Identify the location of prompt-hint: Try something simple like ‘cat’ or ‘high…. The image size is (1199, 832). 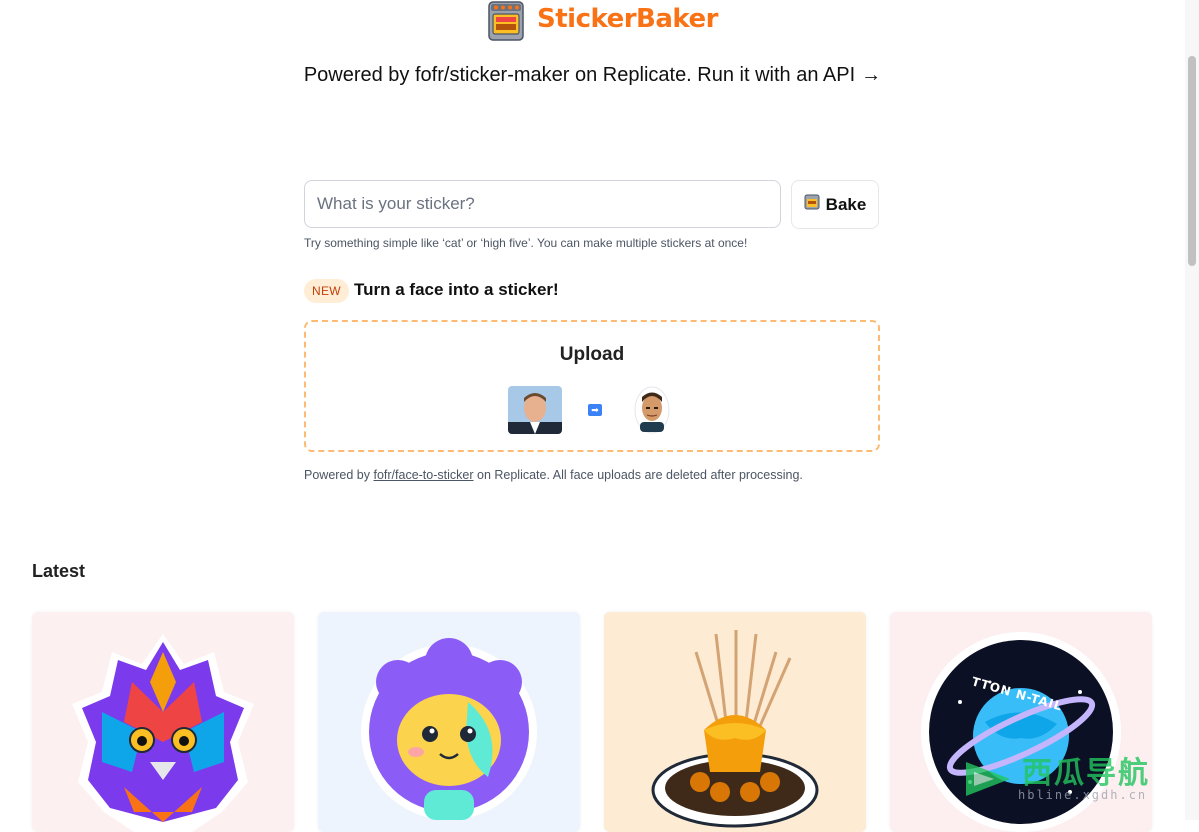
(526, 243).